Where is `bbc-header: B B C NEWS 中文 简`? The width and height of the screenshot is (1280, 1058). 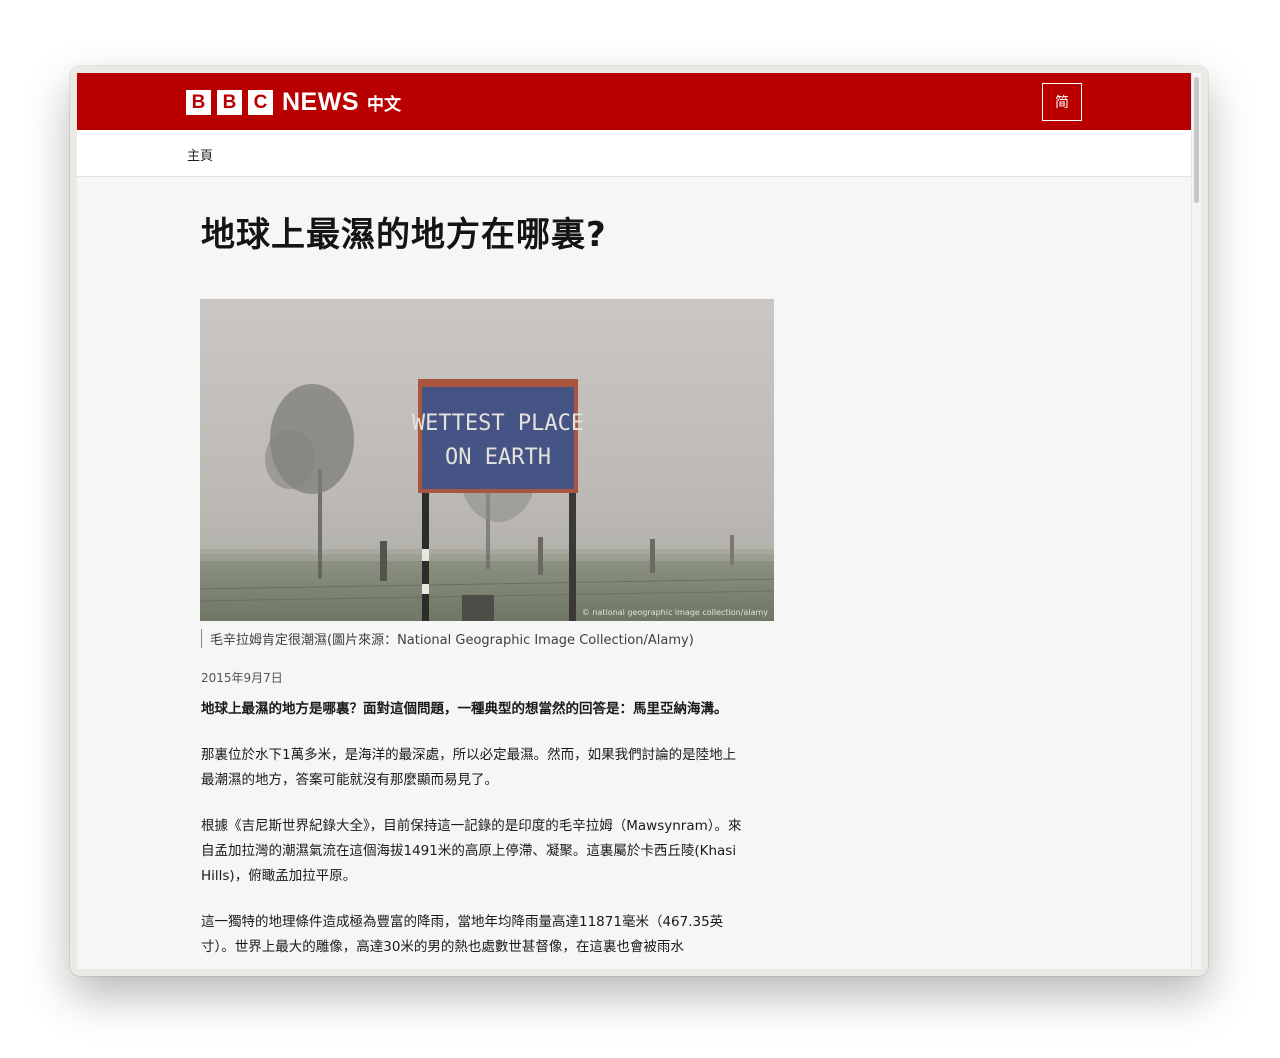 bbc-header: B B C NEWS 中文 简 is located at coordinates (634, 101).